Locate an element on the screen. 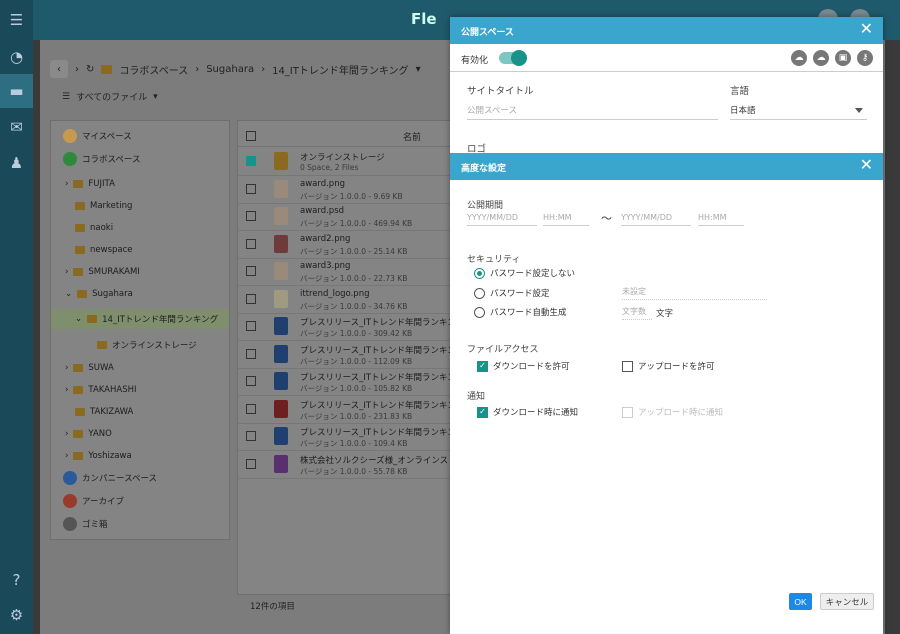 The image size is (900, 634). tree-item: › TAKAHASHI is located at coordinates (101, 390).